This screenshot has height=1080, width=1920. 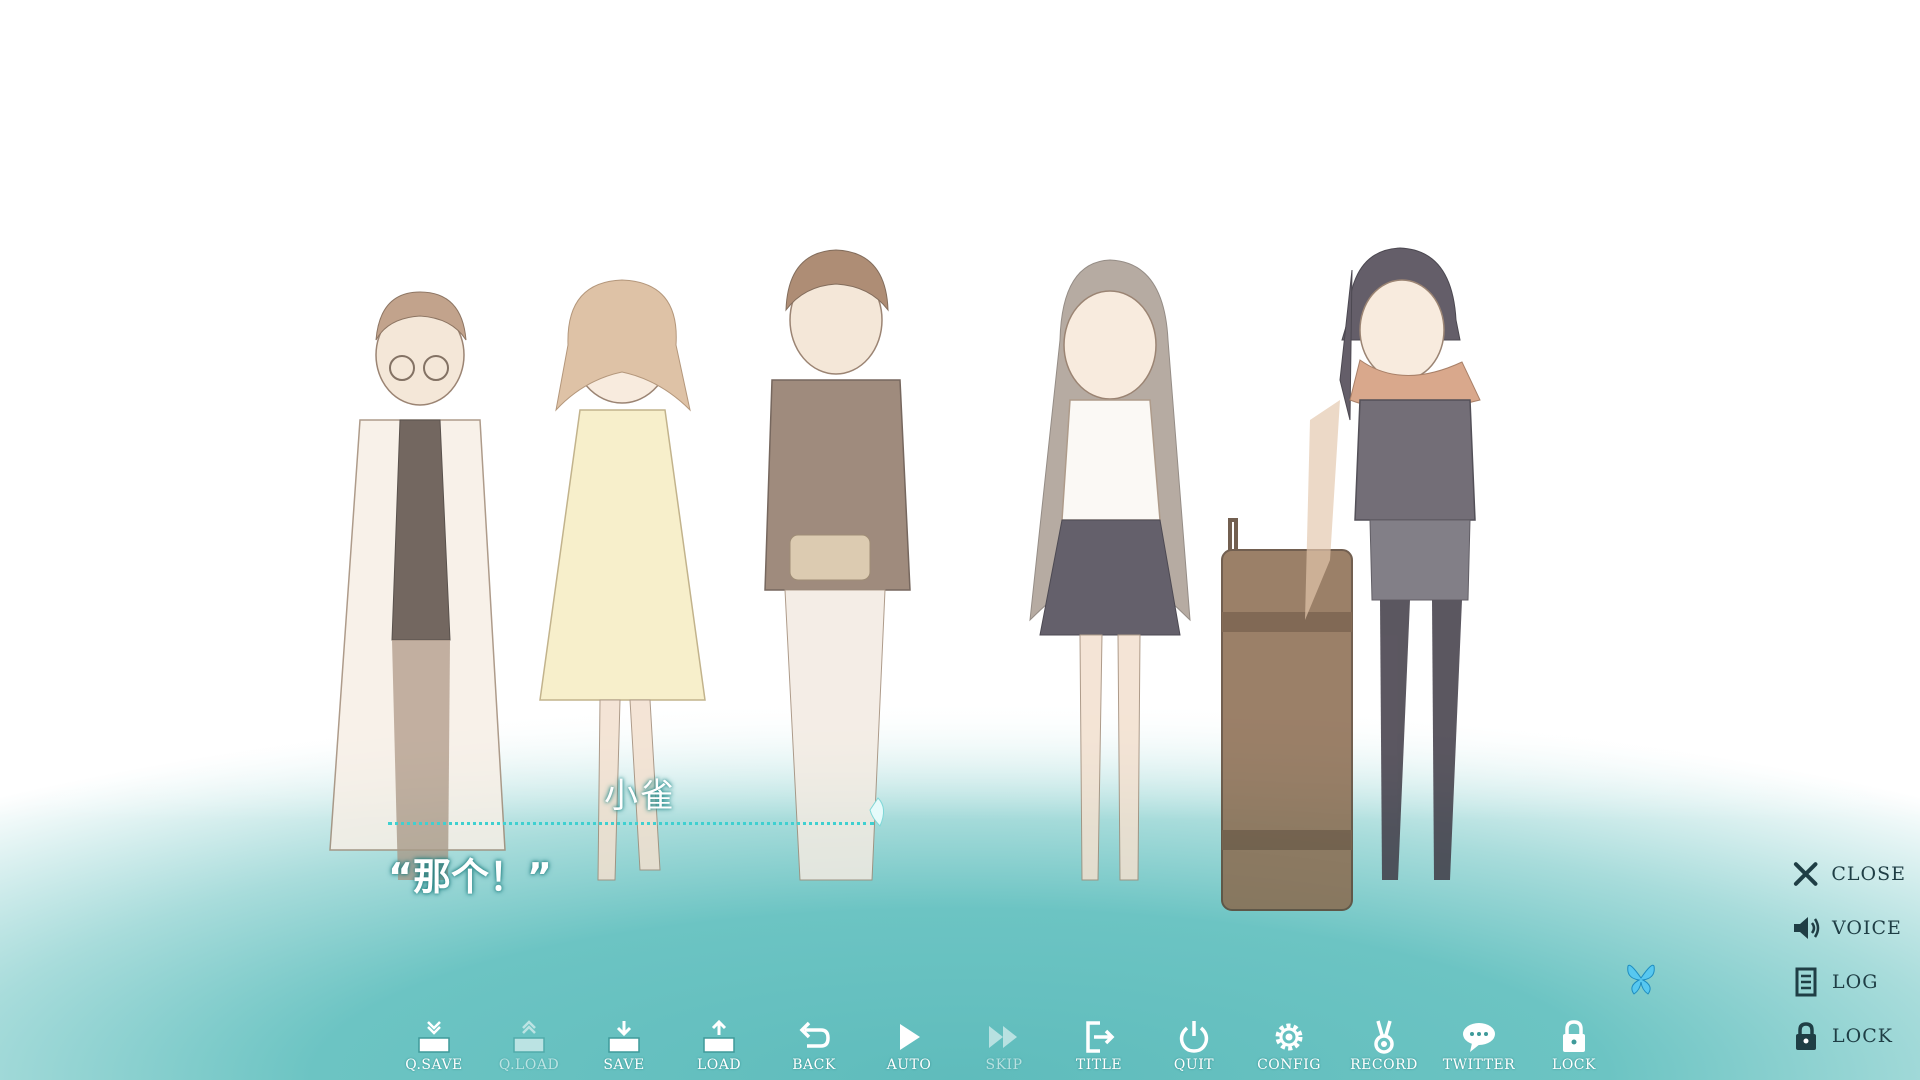 What do you see at coordinates (1289, 1065) in the screenshot?
I see `config-label: CONFIG` at bounding box center [1289, 1065].